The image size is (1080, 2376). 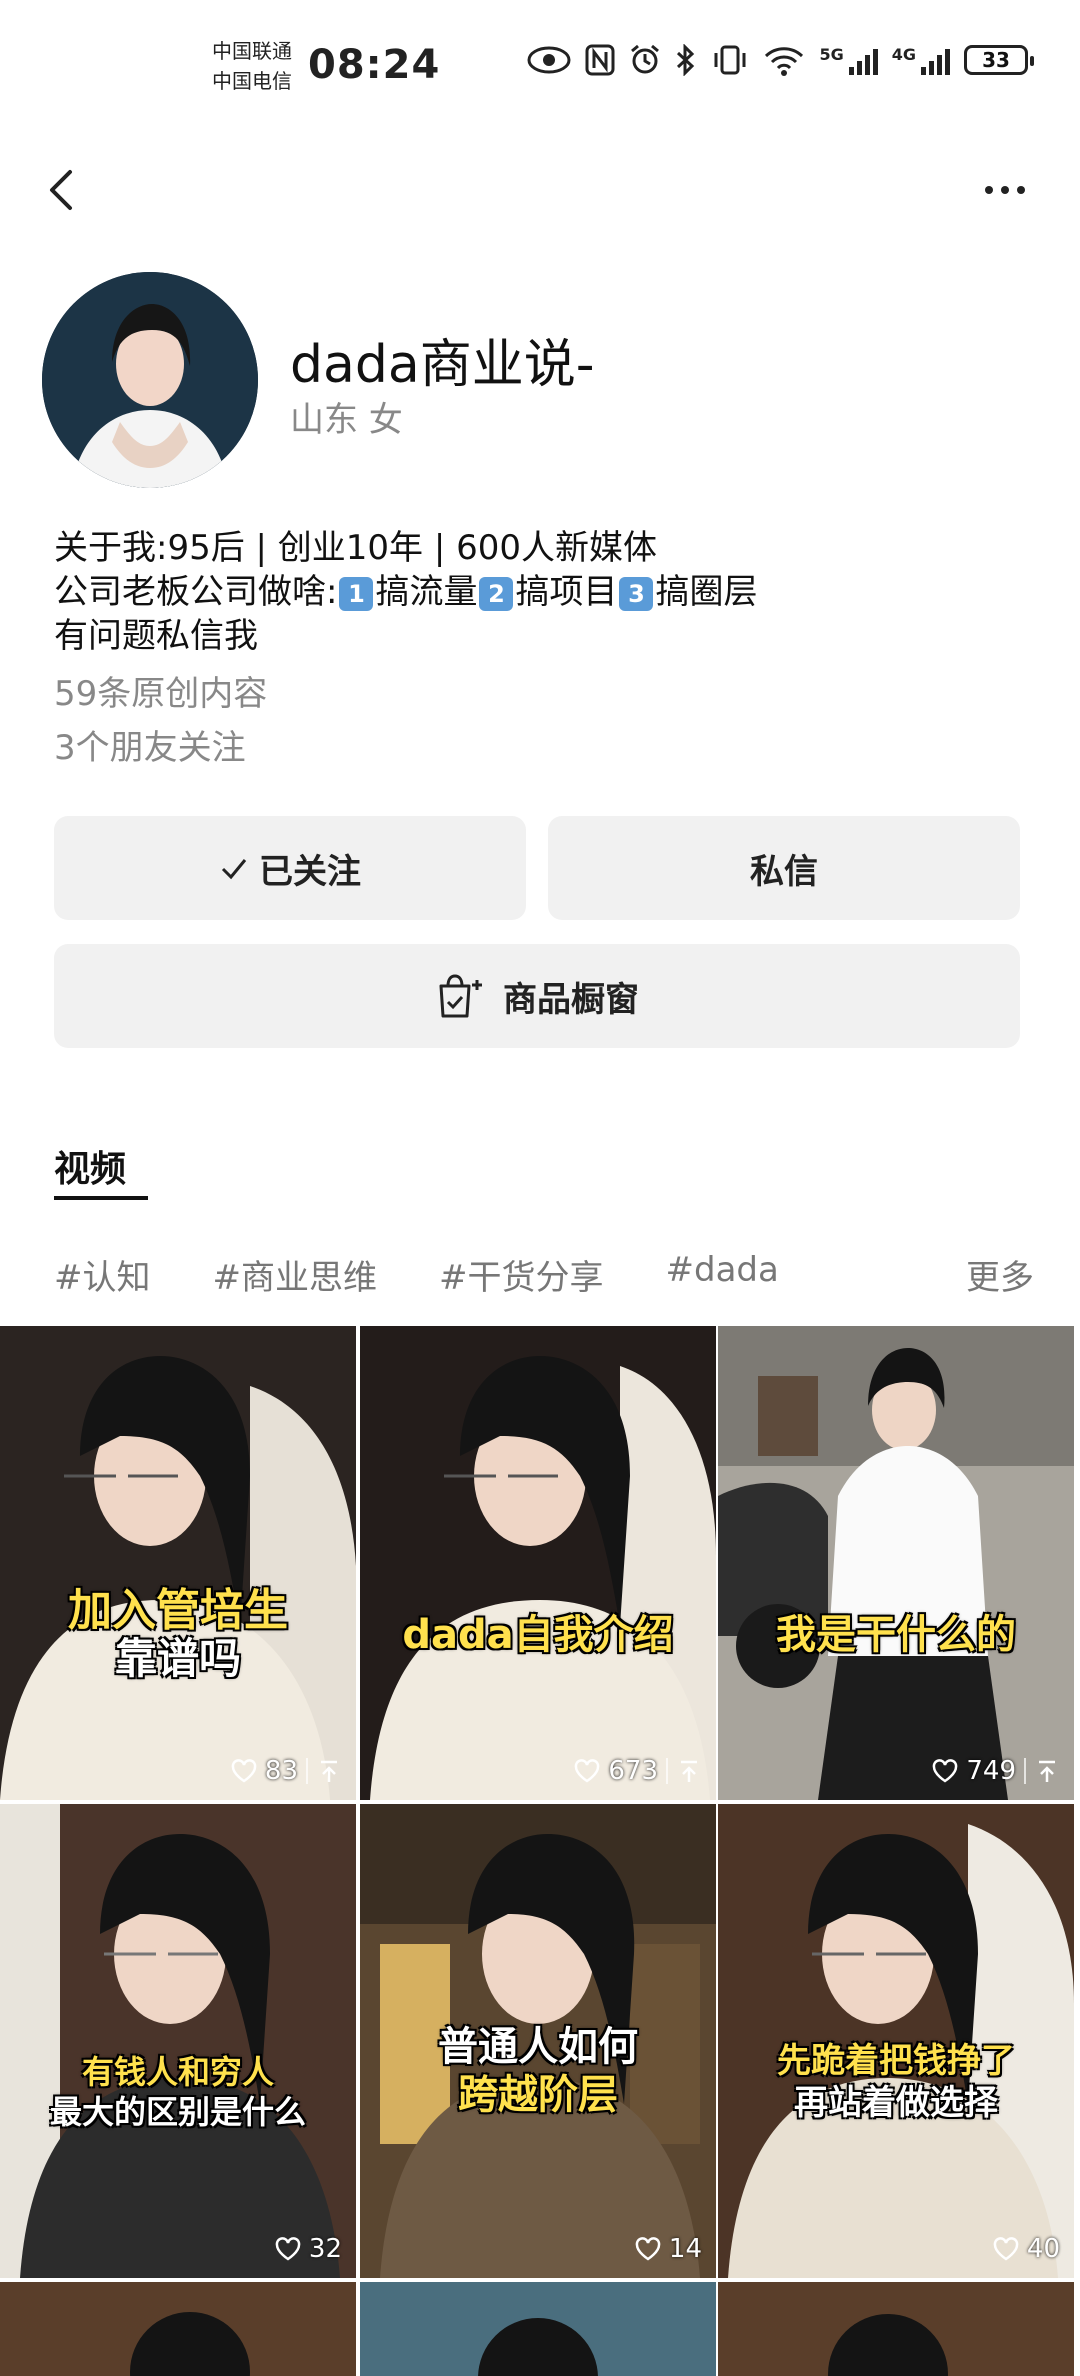 What do you see at coordinates (784, 61) in the screenshot?
I see `wifi-icon` at bounding box center [784, 61].